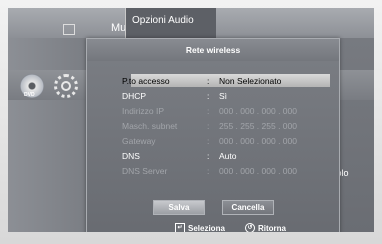 This screenshot has width=382, height=244. What do you see at coordinates (206, 228) in the screenshot?
I see `select-hint-label: Seleziona` at bounding box center [206, 228].